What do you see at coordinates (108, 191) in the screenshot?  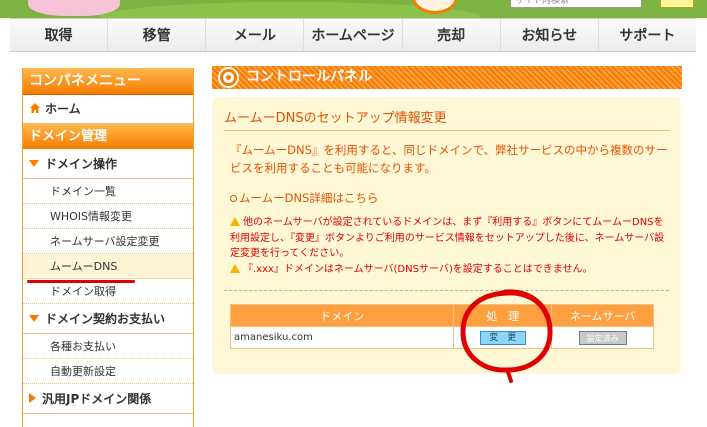 I see `sidebar-item-domain-list: ドメイン一覧` at bounding box center [108, 191].